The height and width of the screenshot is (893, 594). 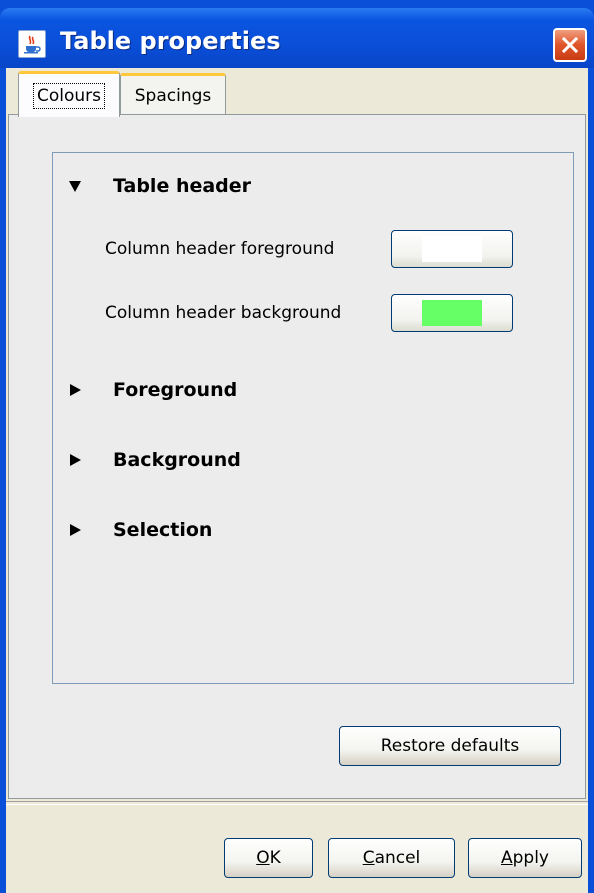 What do you see at coordinates (506, 858) in the screenshot?
I see `apply-mnemonic: A` at bounding box center [506, 858].